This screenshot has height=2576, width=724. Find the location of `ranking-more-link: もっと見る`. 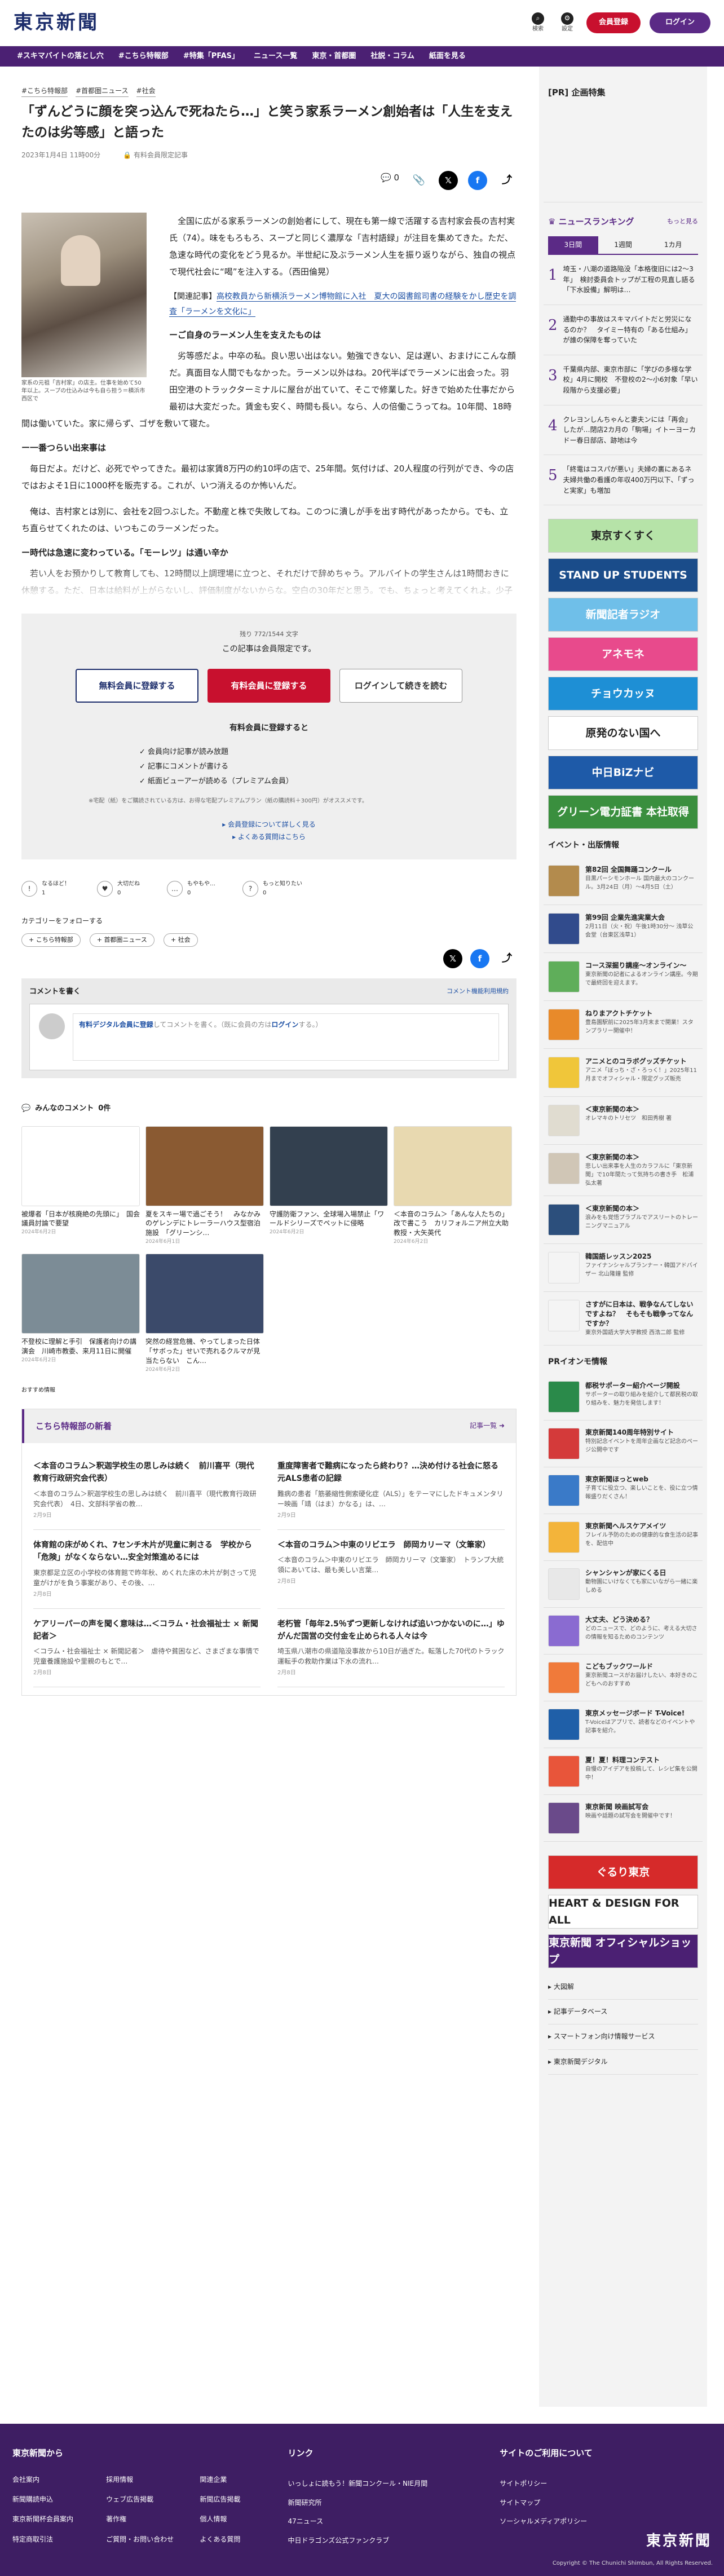

ranking-more-link: もっと見る is located at coordinates (682, 222).